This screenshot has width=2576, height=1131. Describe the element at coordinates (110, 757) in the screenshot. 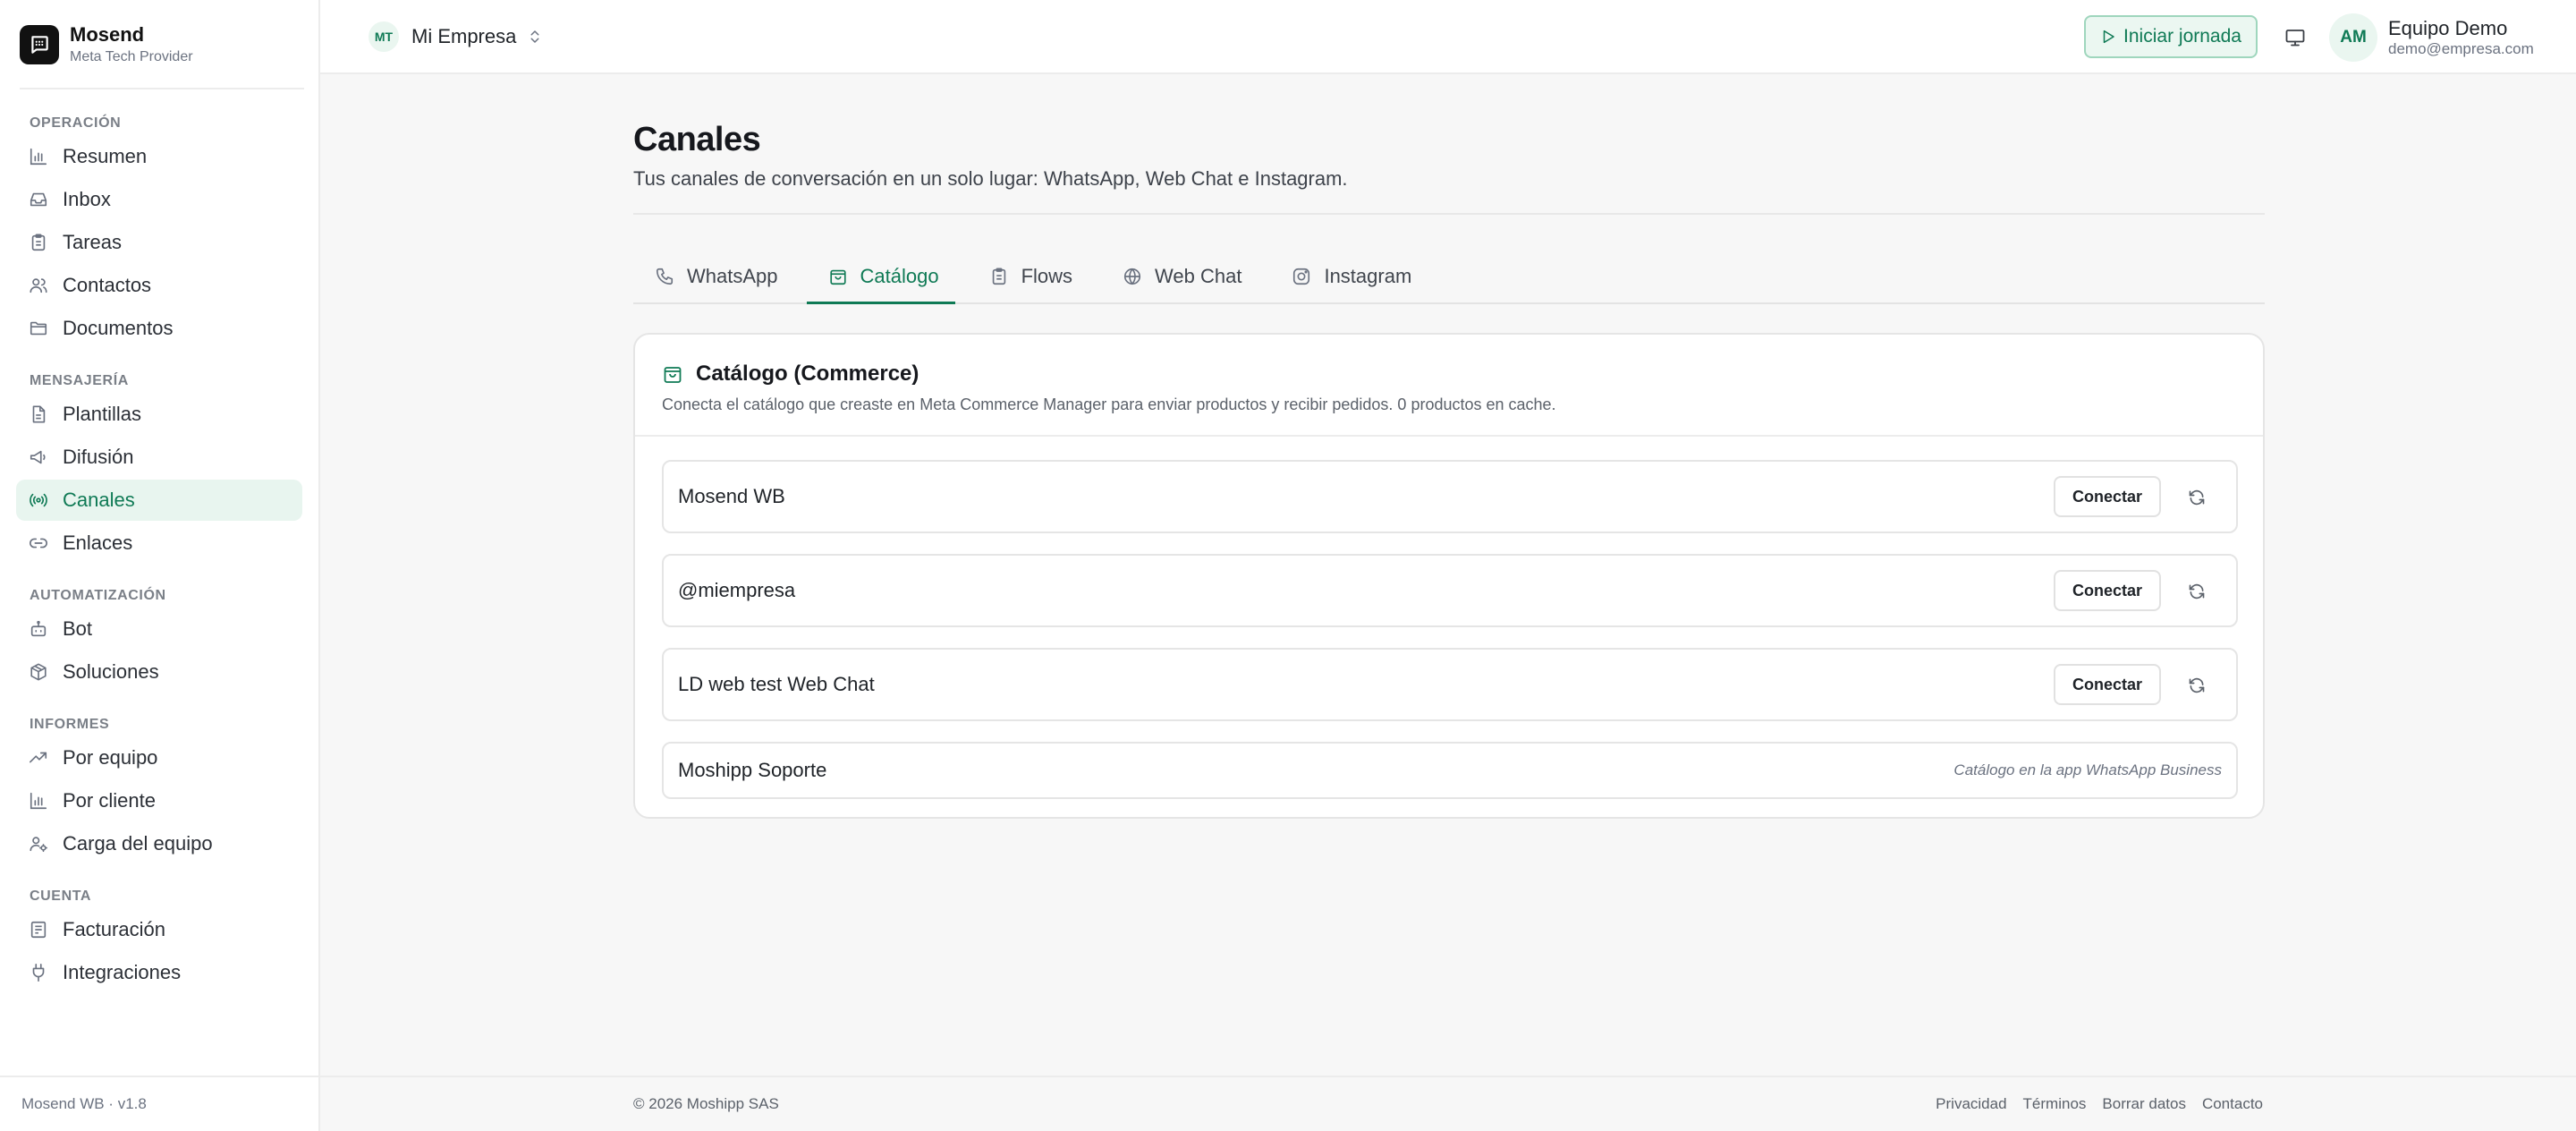

I see `sidebar-item-label: Por equipo` at that location.